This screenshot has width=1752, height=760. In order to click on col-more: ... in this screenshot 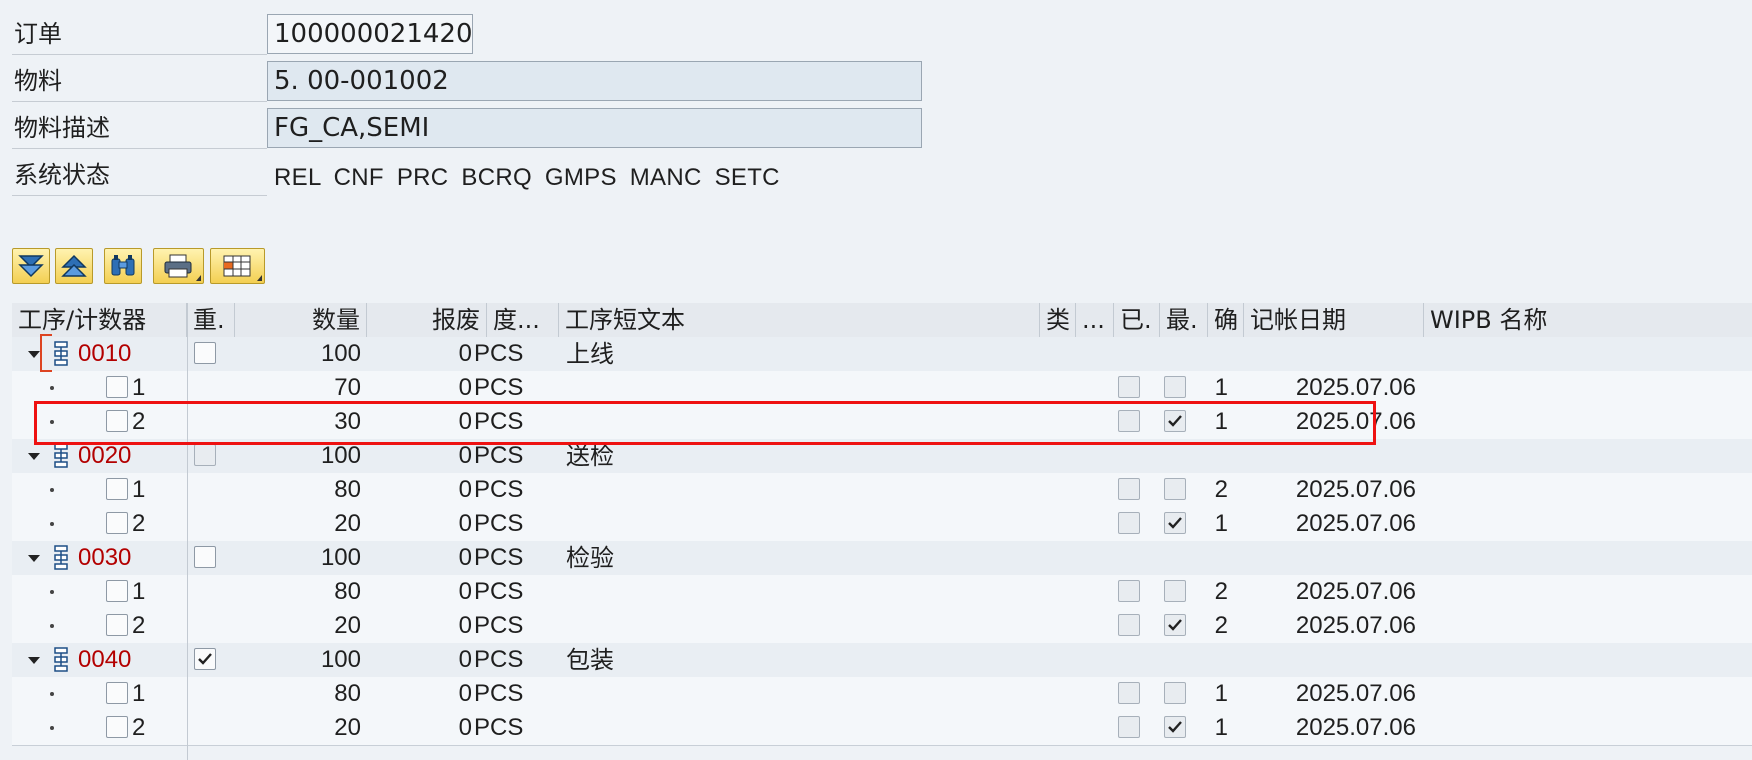, I will do `click(1095, 320)`.